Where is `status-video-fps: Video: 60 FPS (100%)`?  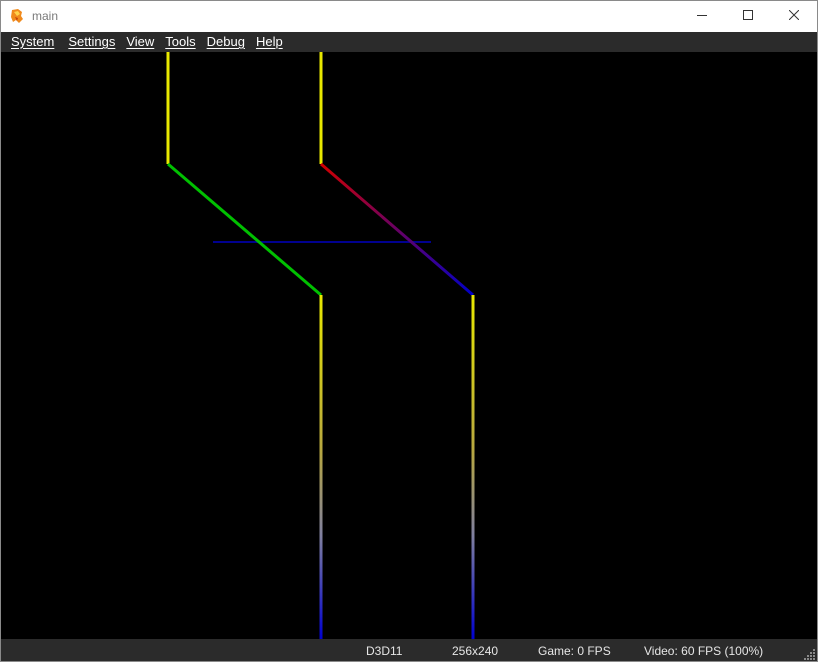 status-video-fps: Video: 60 FPS (100%) is located at coordinates (704, 651).